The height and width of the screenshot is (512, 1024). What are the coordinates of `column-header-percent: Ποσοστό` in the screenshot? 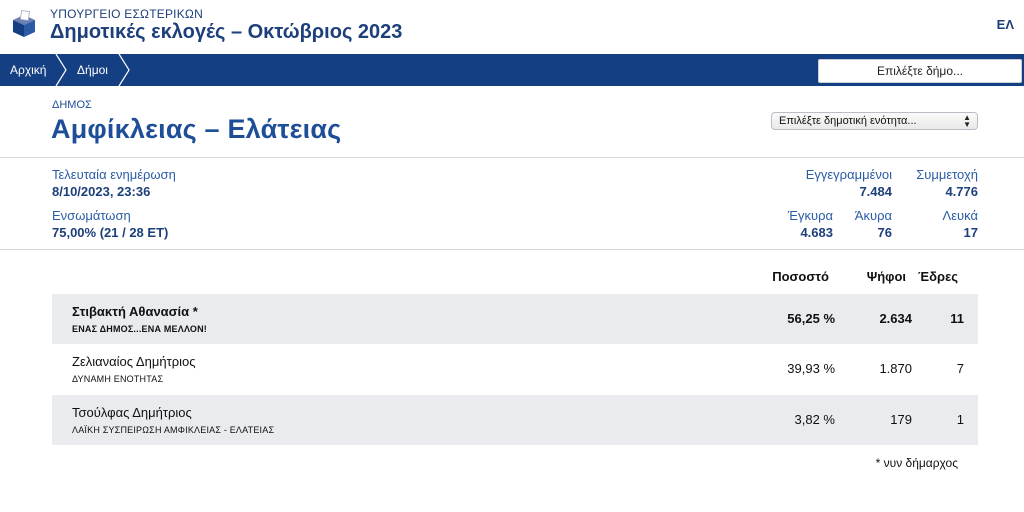 It's located at (800, 276).